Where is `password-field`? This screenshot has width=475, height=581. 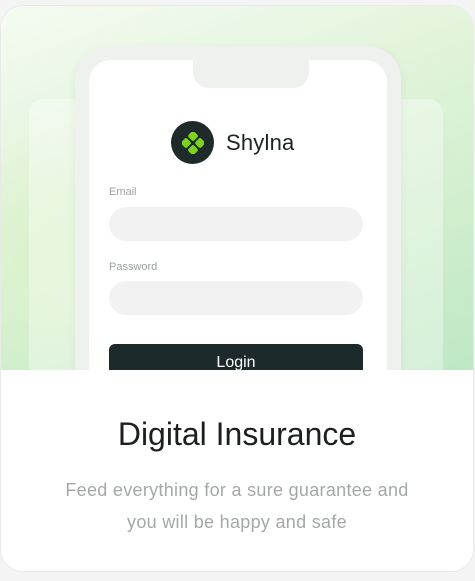
password-field is located at coordinates (236, 298).